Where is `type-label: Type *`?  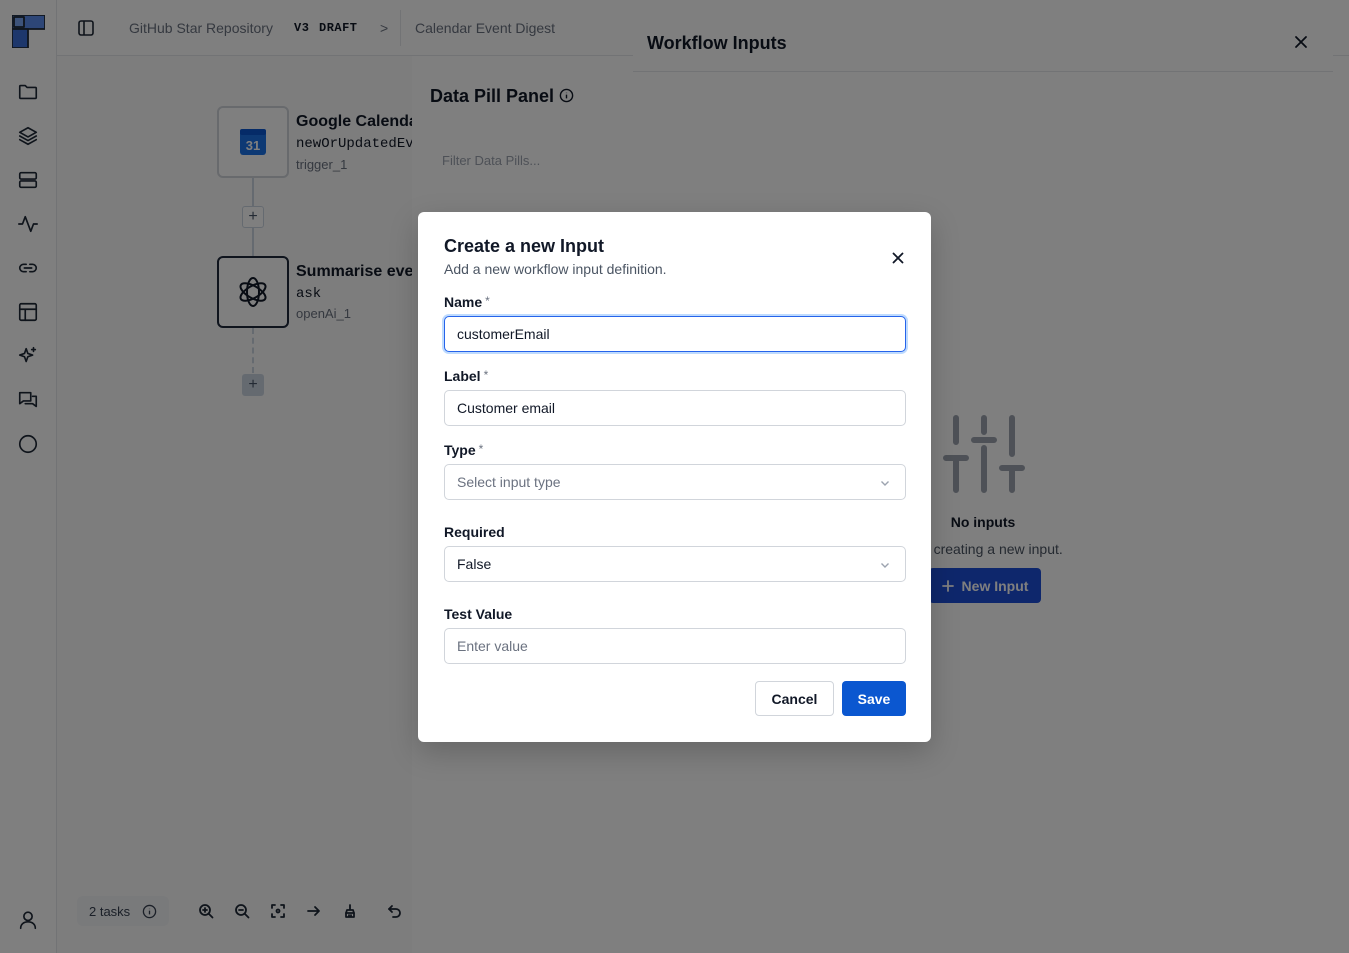
type-label: Type * is located at coordinates (464, 450).